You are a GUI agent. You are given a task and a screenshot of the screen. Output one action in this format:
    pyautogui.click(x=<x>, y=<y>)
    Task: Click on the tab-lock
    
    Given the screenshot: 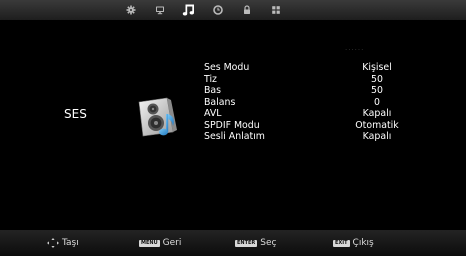 What is the action you would take?
    pyautogui.click(x=247, y=10)
    